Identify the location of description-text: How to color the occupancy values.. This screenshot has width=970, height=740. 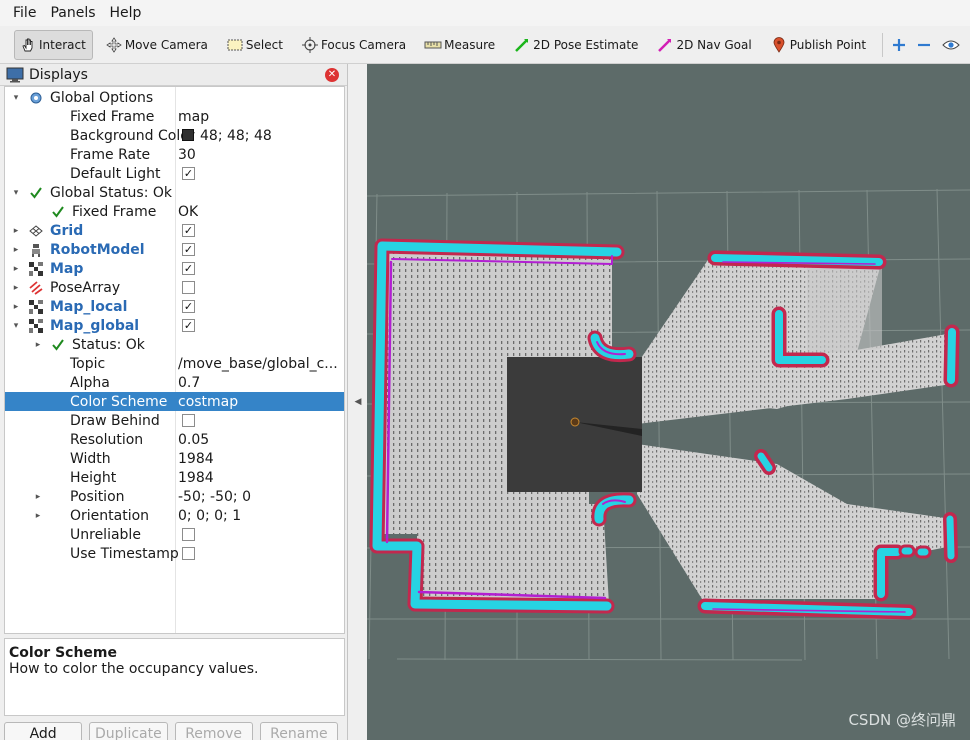
(134, 669).